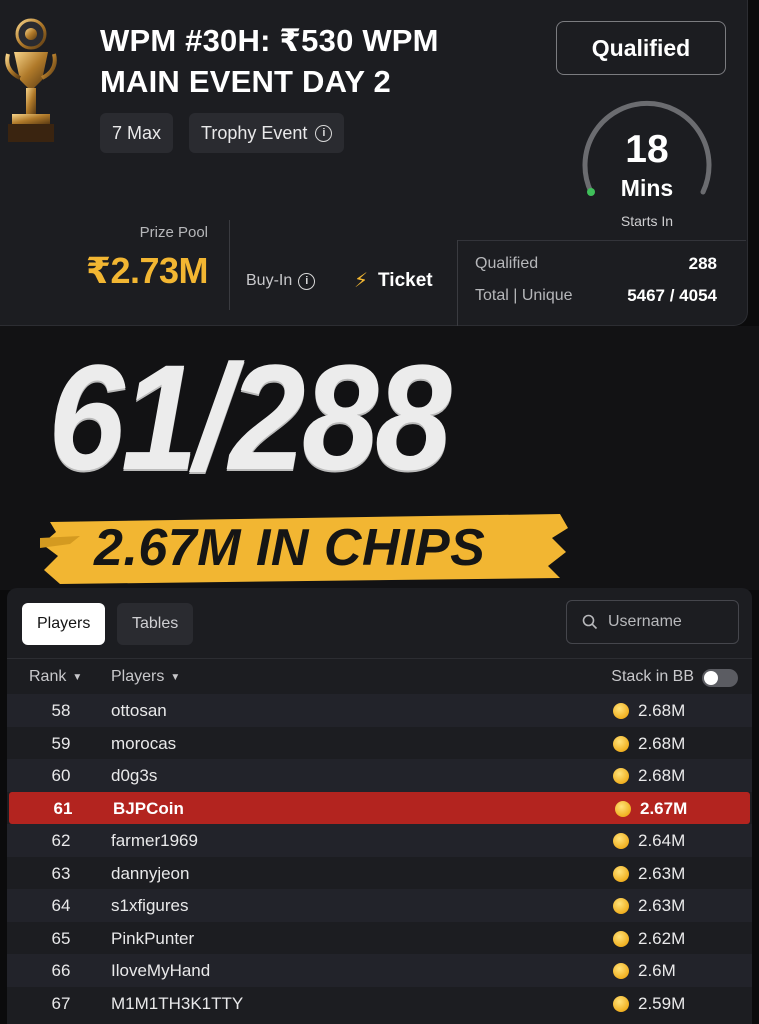 This screenshot has width=759, height=1024. What do you see at coordinates (155, 624) in the screenshot?
I see `tab-tables: Tables` at bounding box center [155, 624].